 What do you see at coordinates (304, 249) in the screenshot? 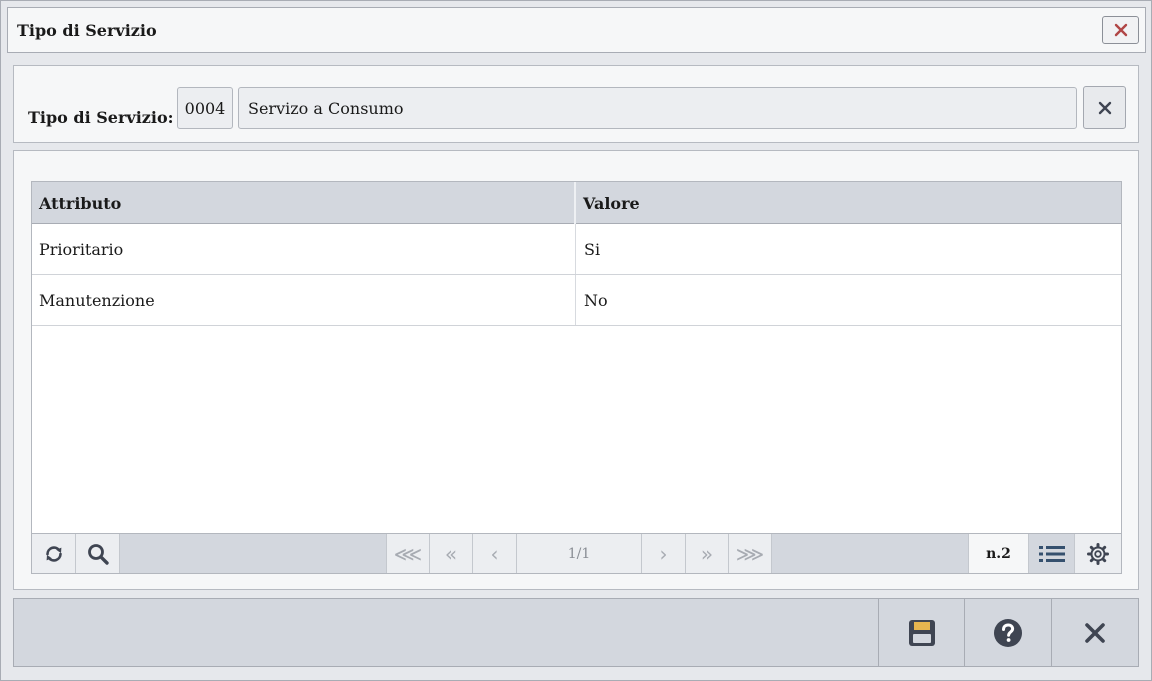
I see `cell-attributo: Prioritario` at bounding box center [304, 249].